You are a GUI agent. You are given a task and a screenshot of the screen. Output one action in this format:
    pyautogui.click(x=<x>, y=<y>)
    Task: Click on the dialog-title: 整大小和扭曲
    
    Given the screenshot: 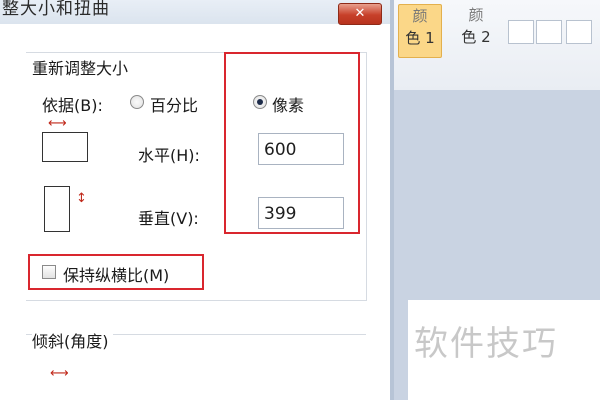 What is the action you would take?
    pyautogui.click(x=56, y=9)
    